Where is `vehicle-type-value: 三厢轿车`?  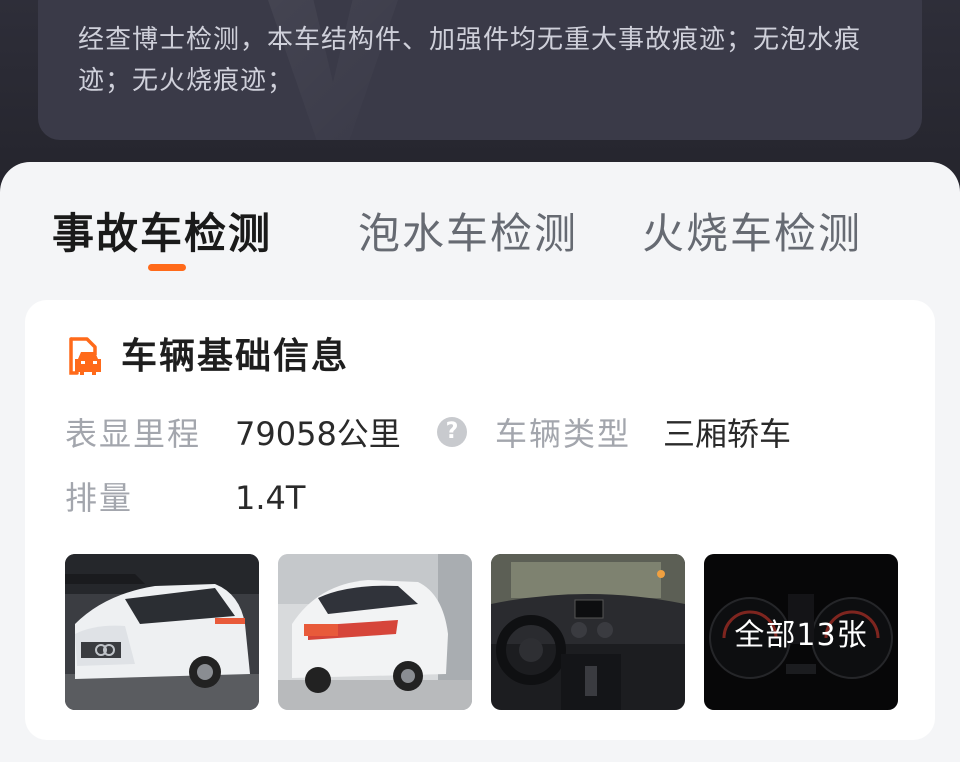
vehicle-type-value: 三厢轿车 is located at coordinates (727, 434).